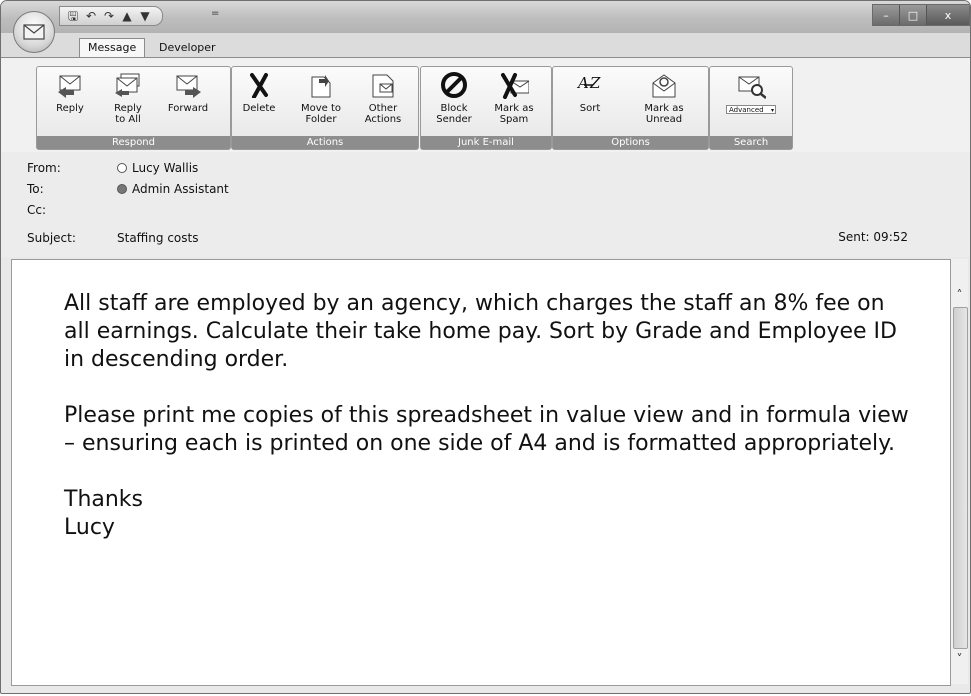  I want to click on forward-label: Forward, so click(188, 108).